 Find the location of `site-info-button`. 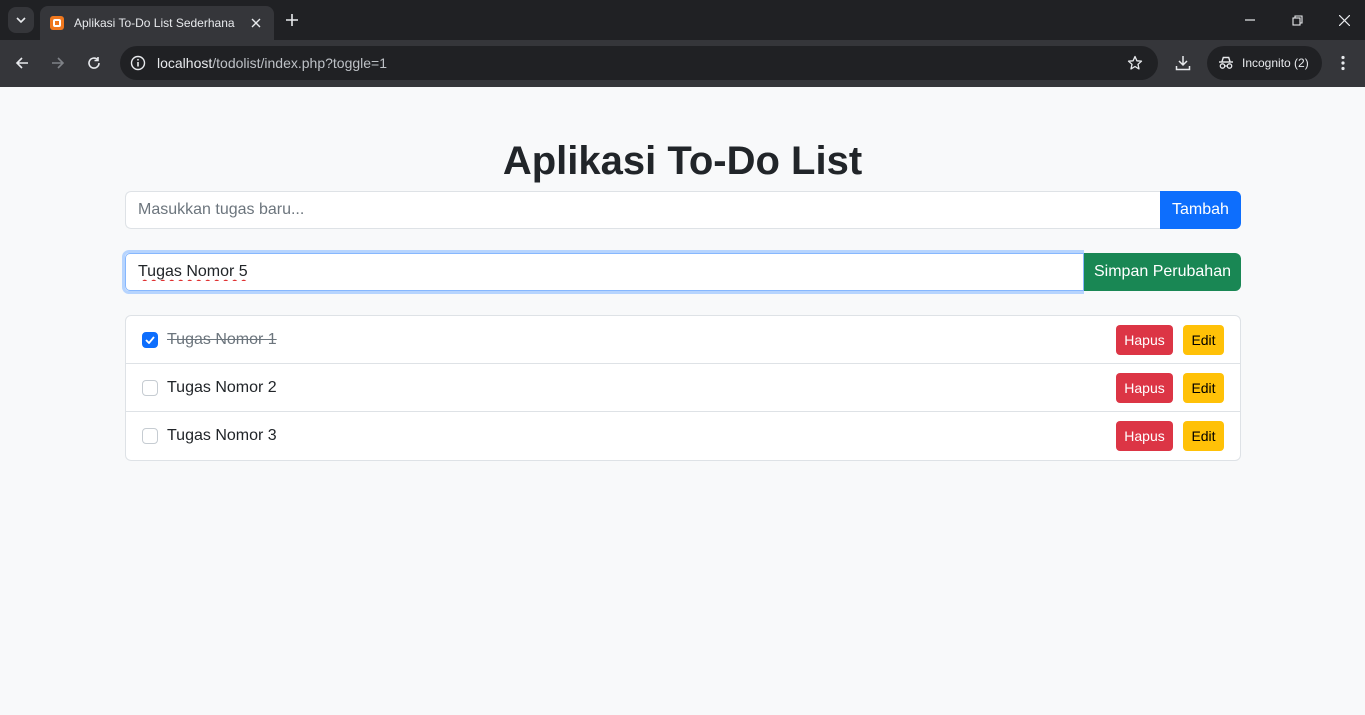

site-info-button is located at coordinates (138, 63).